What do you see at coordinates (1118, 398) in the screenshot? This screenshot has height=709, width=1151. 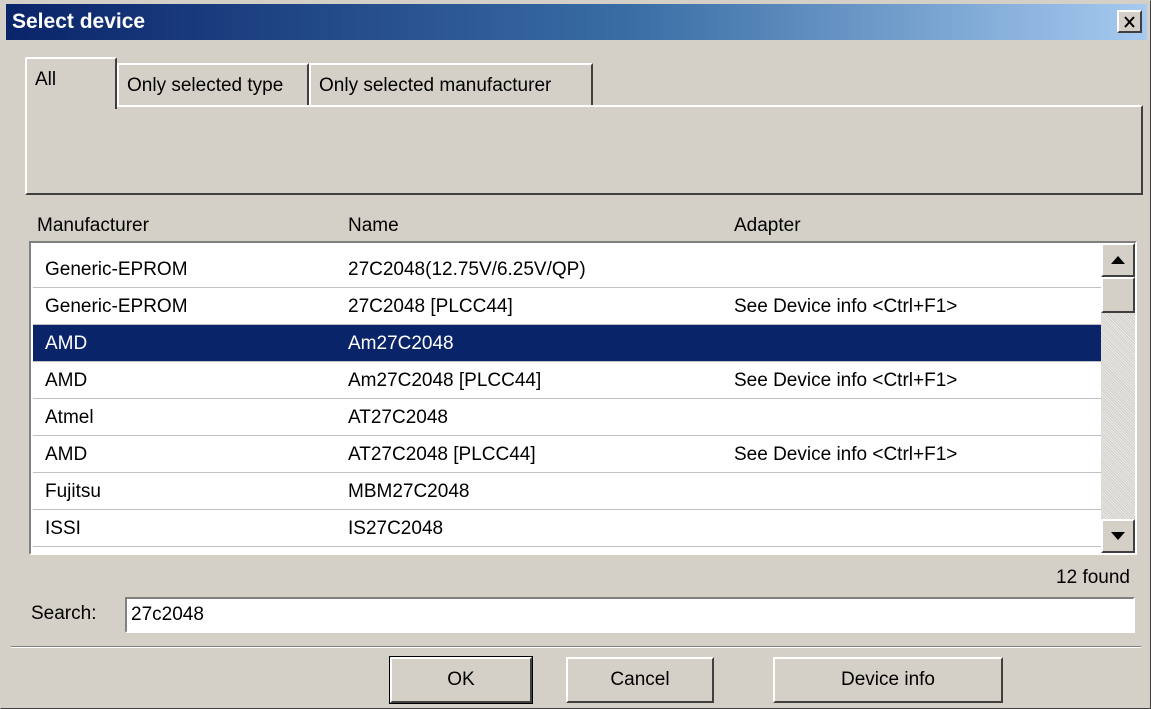 I see `vertical-scrollbar` at bounding box center [1118, 398].